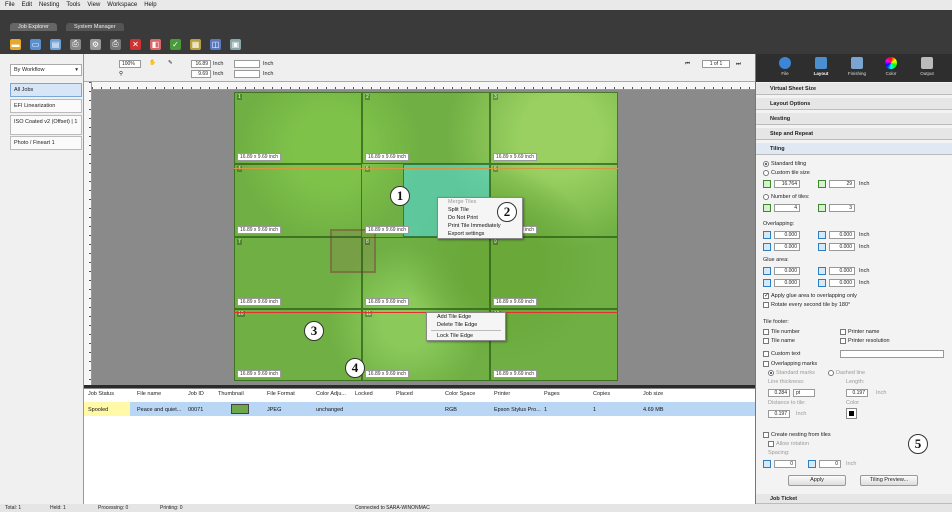 This screenshot has width=952, height=512. I want to click on col-job-size: Job size, so click(653, 394).